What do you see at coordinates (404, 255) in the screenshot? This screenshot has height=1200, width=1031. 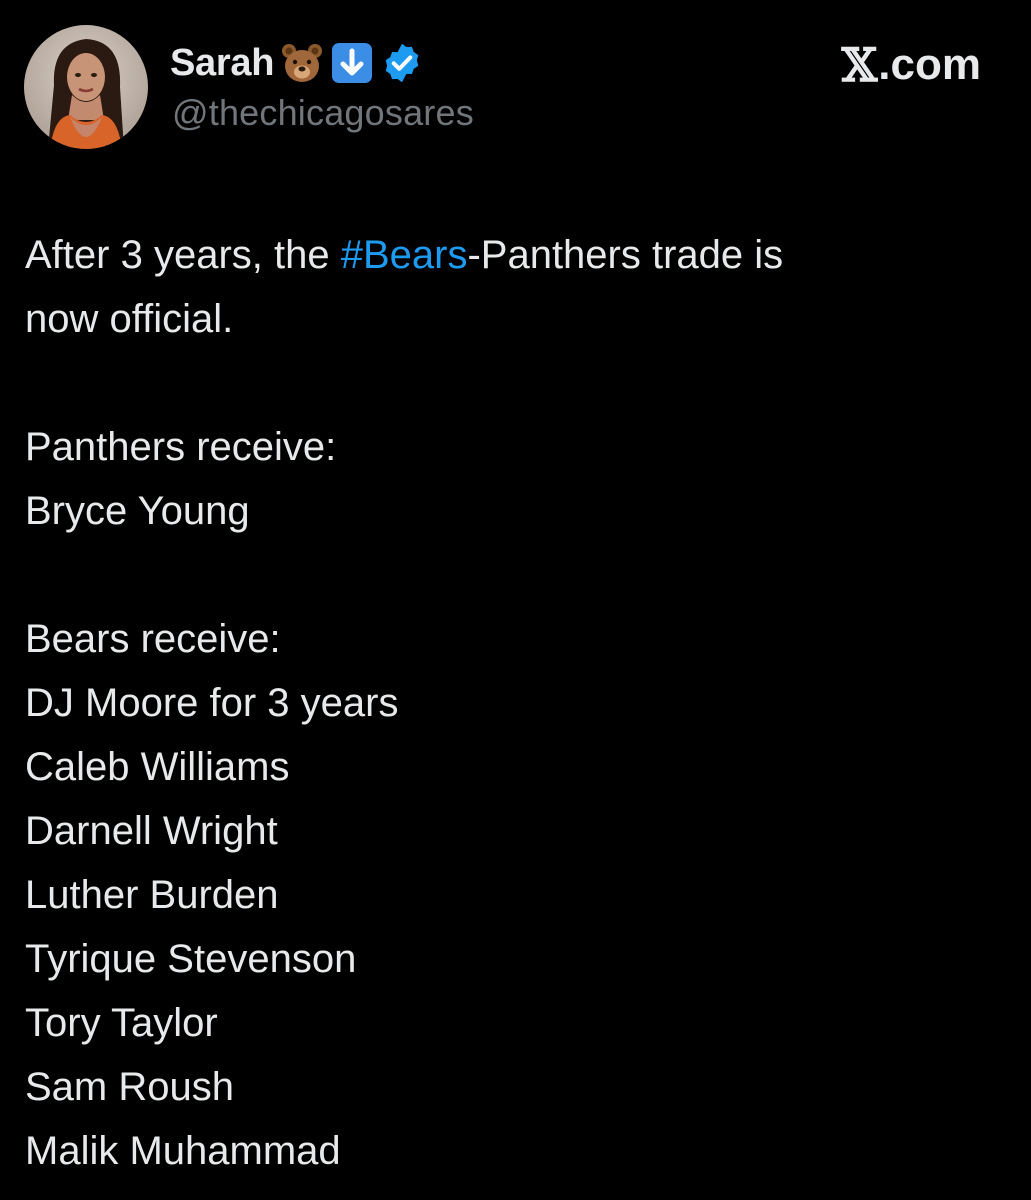 I see `hashtag-link: #Bears` at bounding box center [404, 255].